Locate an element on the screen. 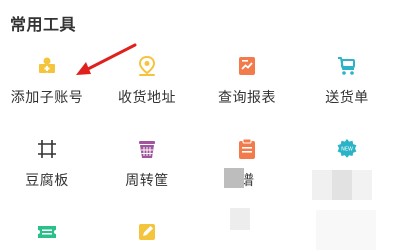 Image resolution: width=400 pixels, height=252 pixels. tofu-board-icon is located at coordinates (47, 149).